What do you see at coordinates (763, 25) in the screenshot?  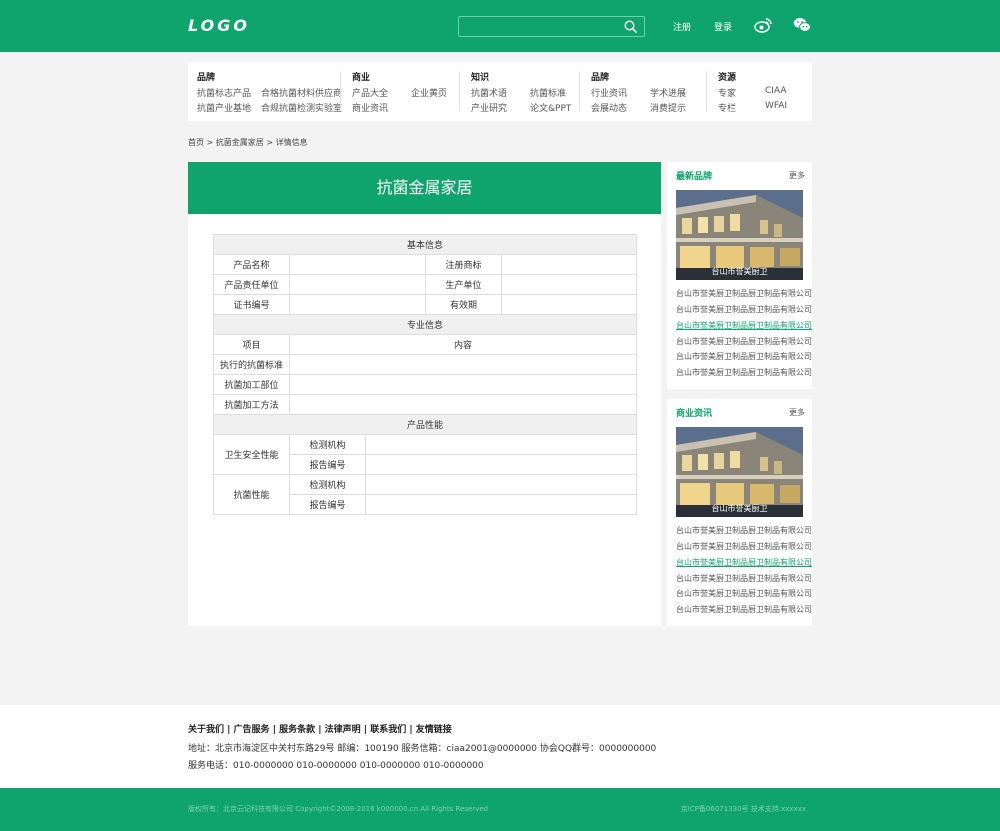 I see `weibo-icon` at bounding box center [763, 25].